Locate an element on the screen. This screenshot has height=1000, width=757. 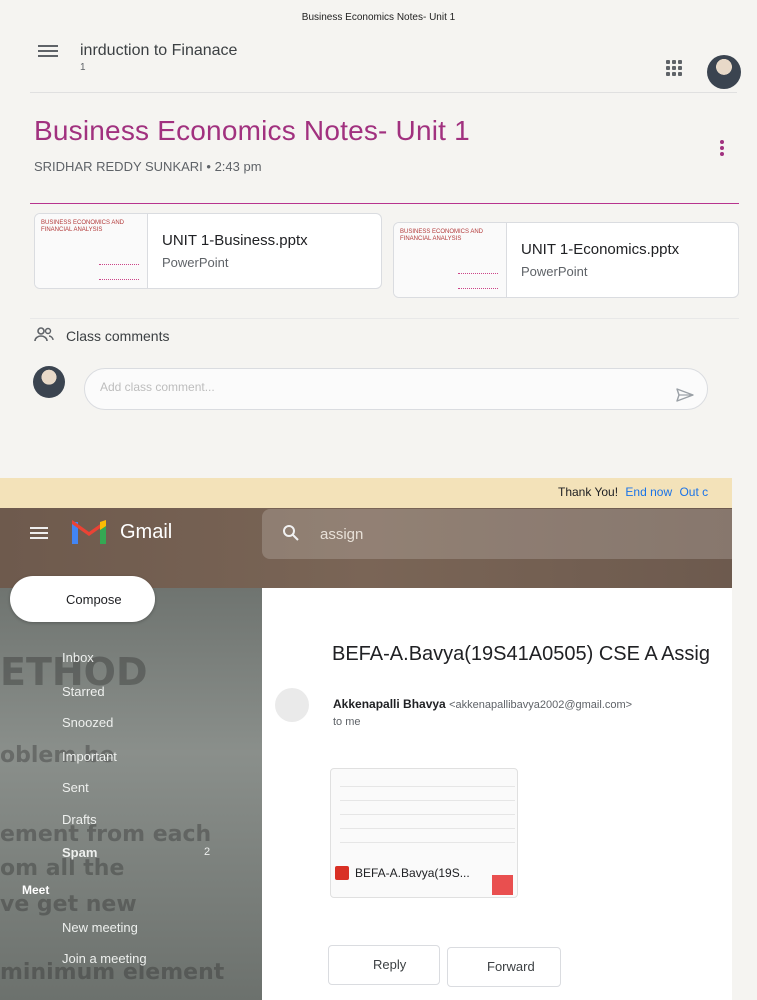
message-subject: BEFA-A.Bavya(19S41A0505) CSE A Assig is located at coordinates (521, 654).